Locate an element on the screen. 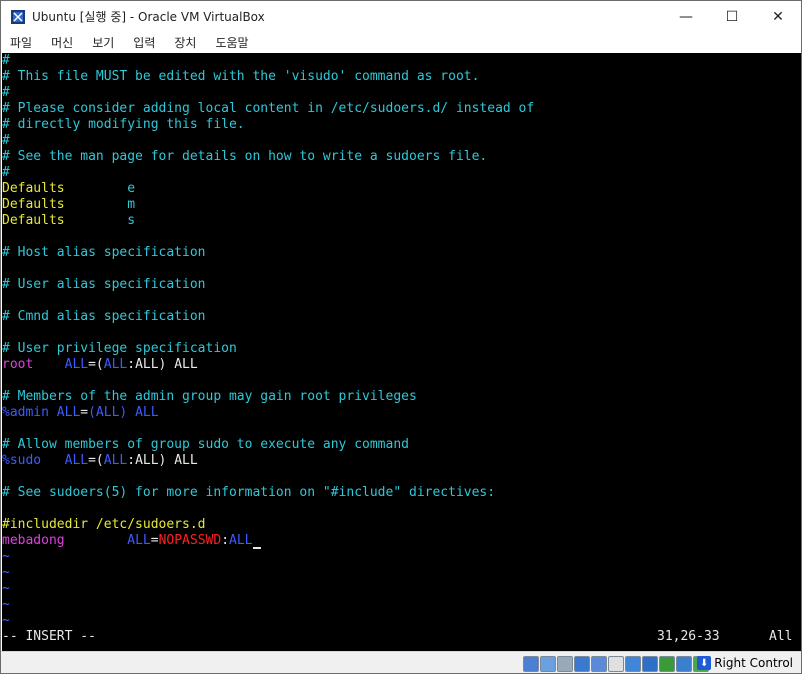  editor-line: # User alias specification is located at coordinates (104, 284).